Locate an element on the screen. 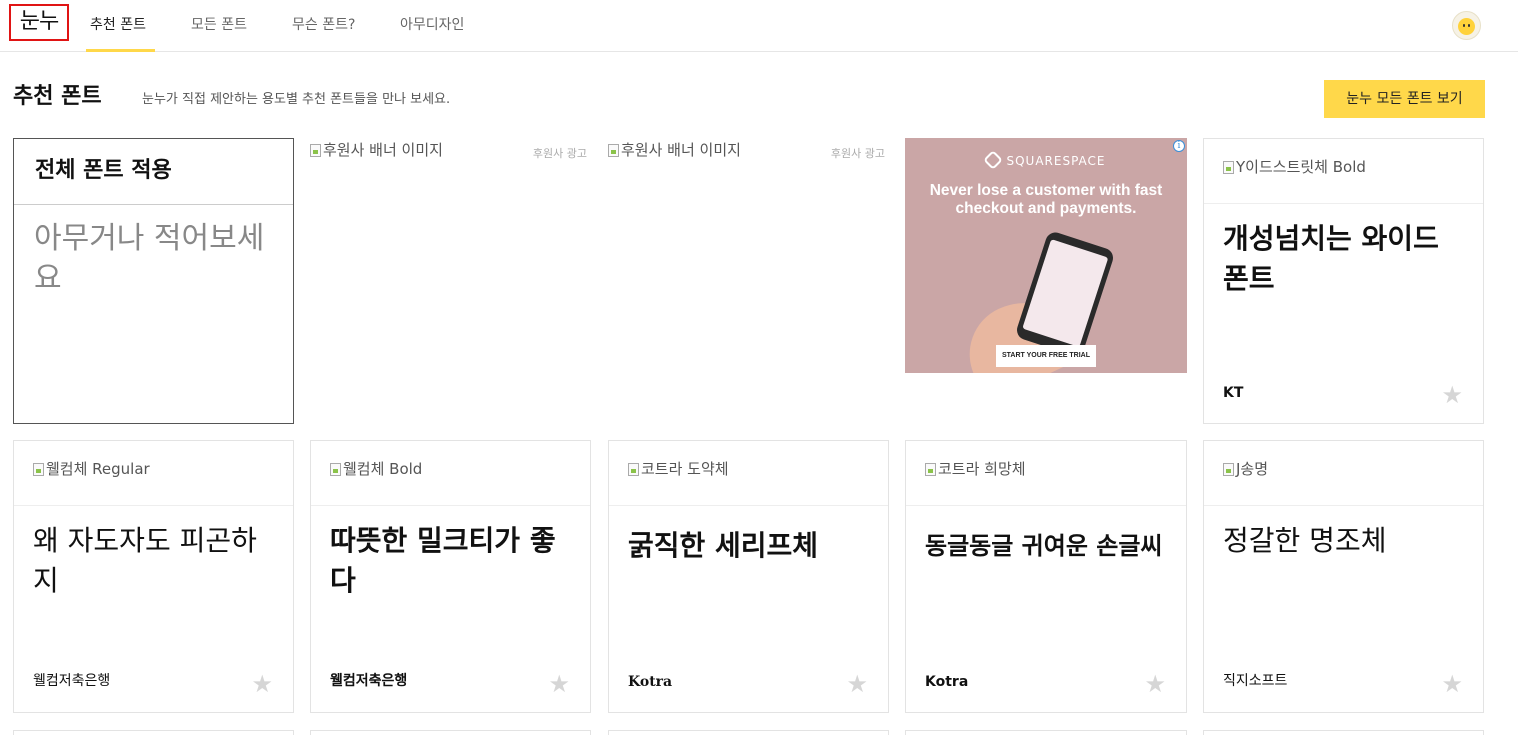 Image resolution: width=1518 pixels, height=735 pixels. font-name-image: 웰컴체 Regular is located at coordinates (91, 469).